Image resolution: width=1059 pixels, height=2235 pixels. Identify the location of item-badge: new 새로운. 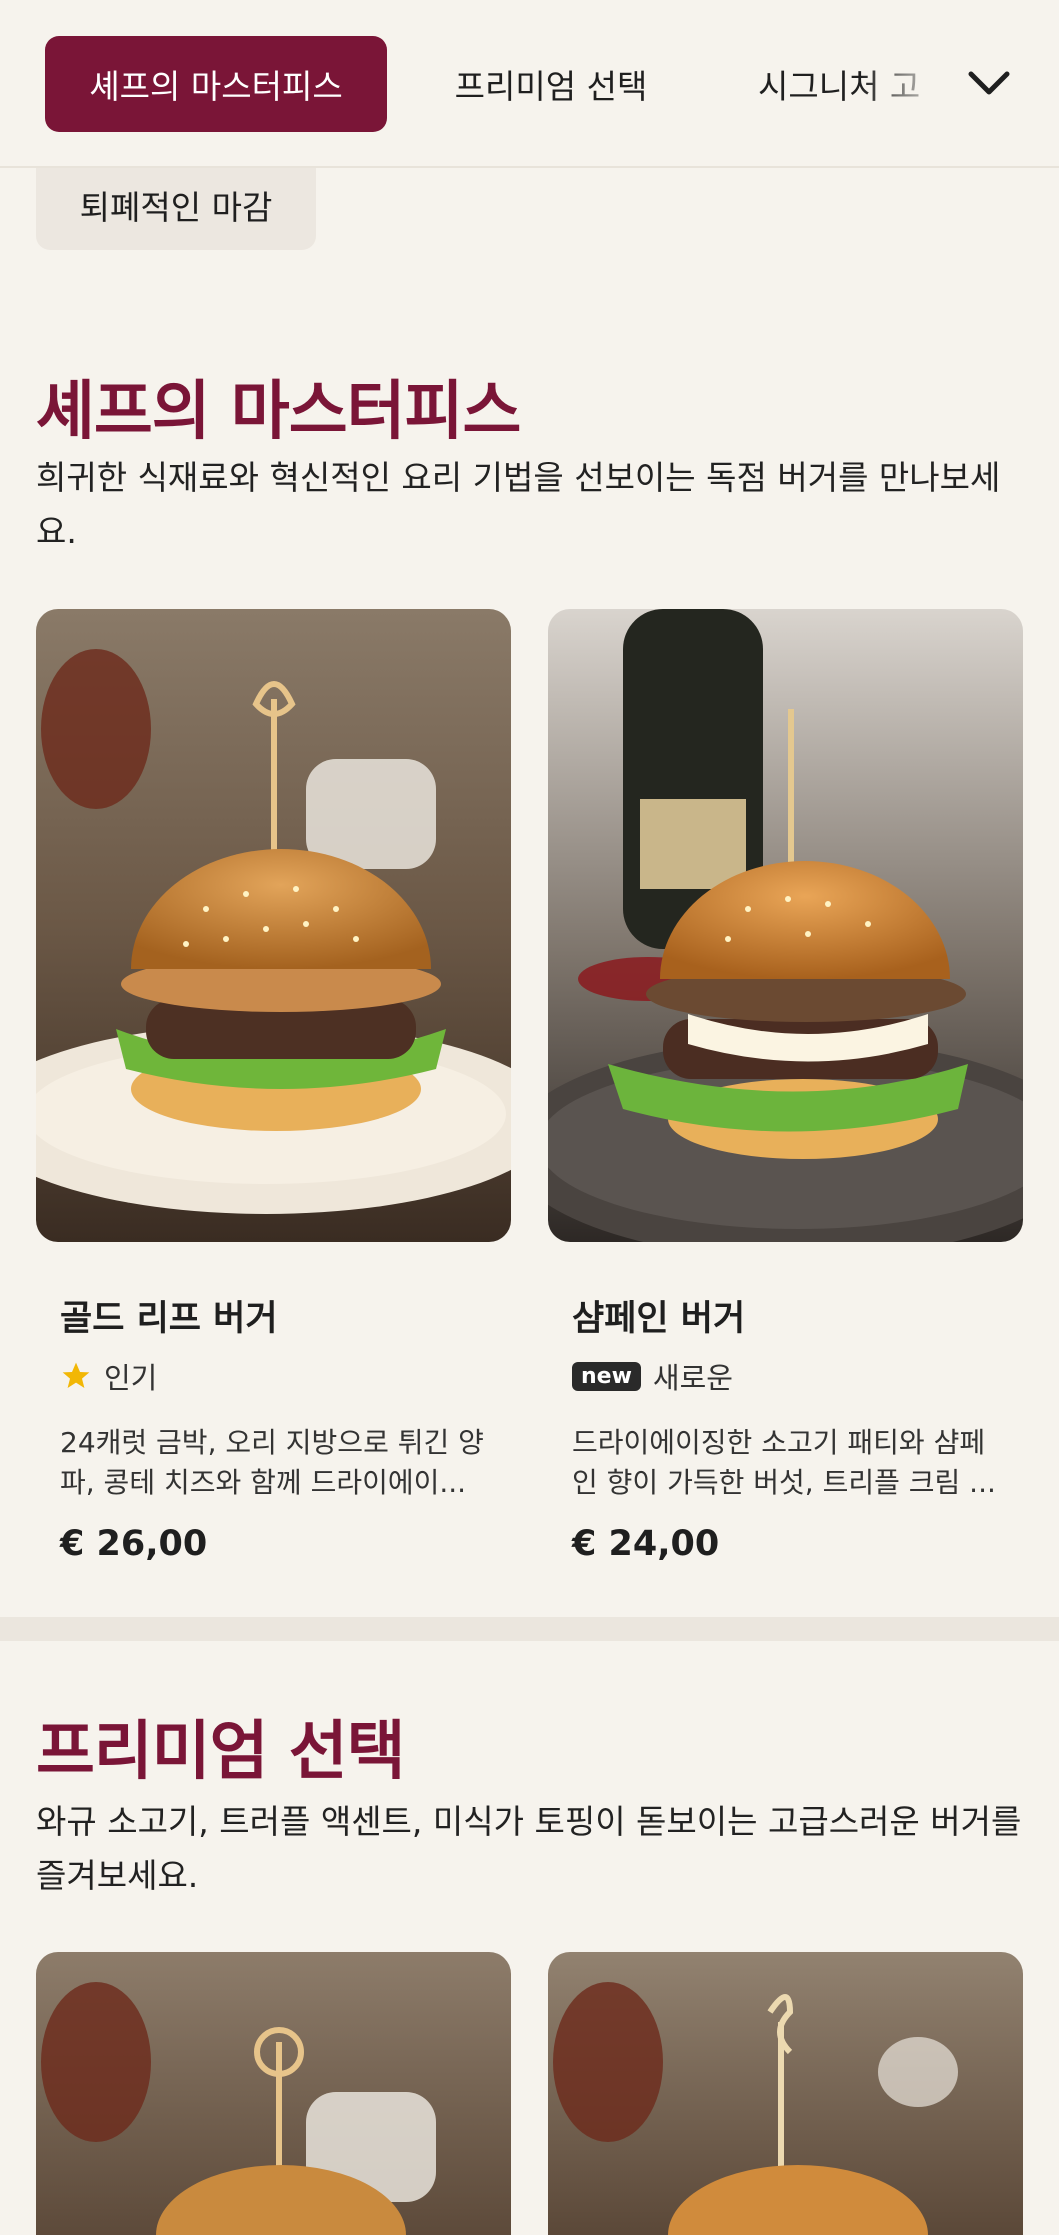
(652, 1376).